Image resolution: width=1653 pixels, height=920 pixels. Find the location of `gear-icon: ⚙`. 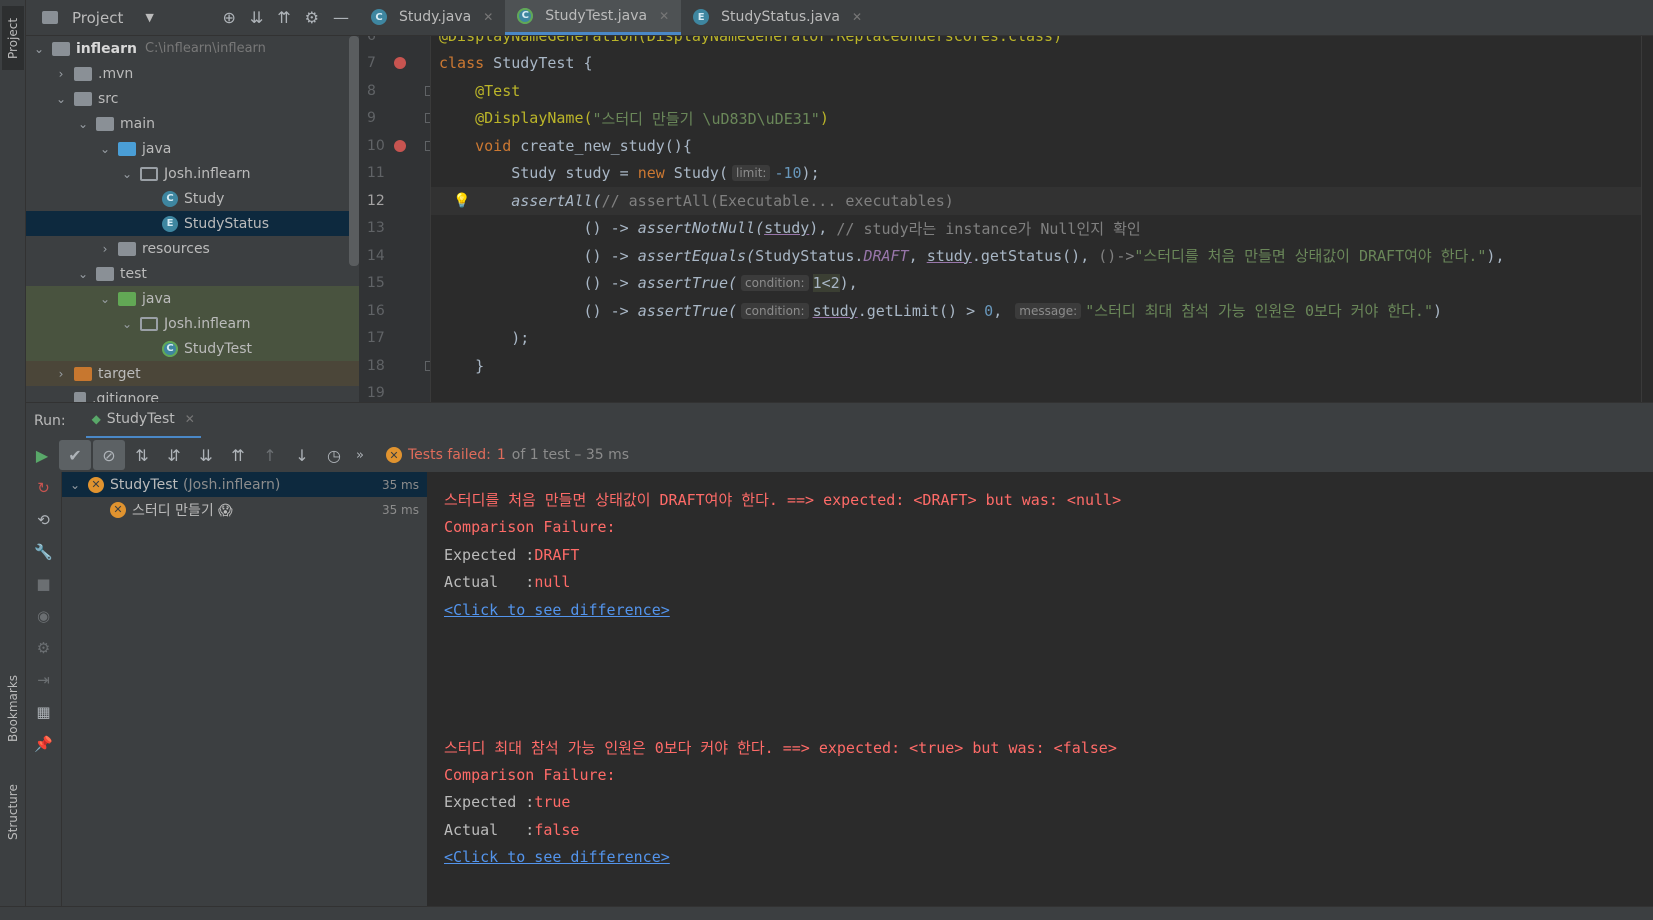

gear-icon: ⚙ is located at coordinates (312, 17).